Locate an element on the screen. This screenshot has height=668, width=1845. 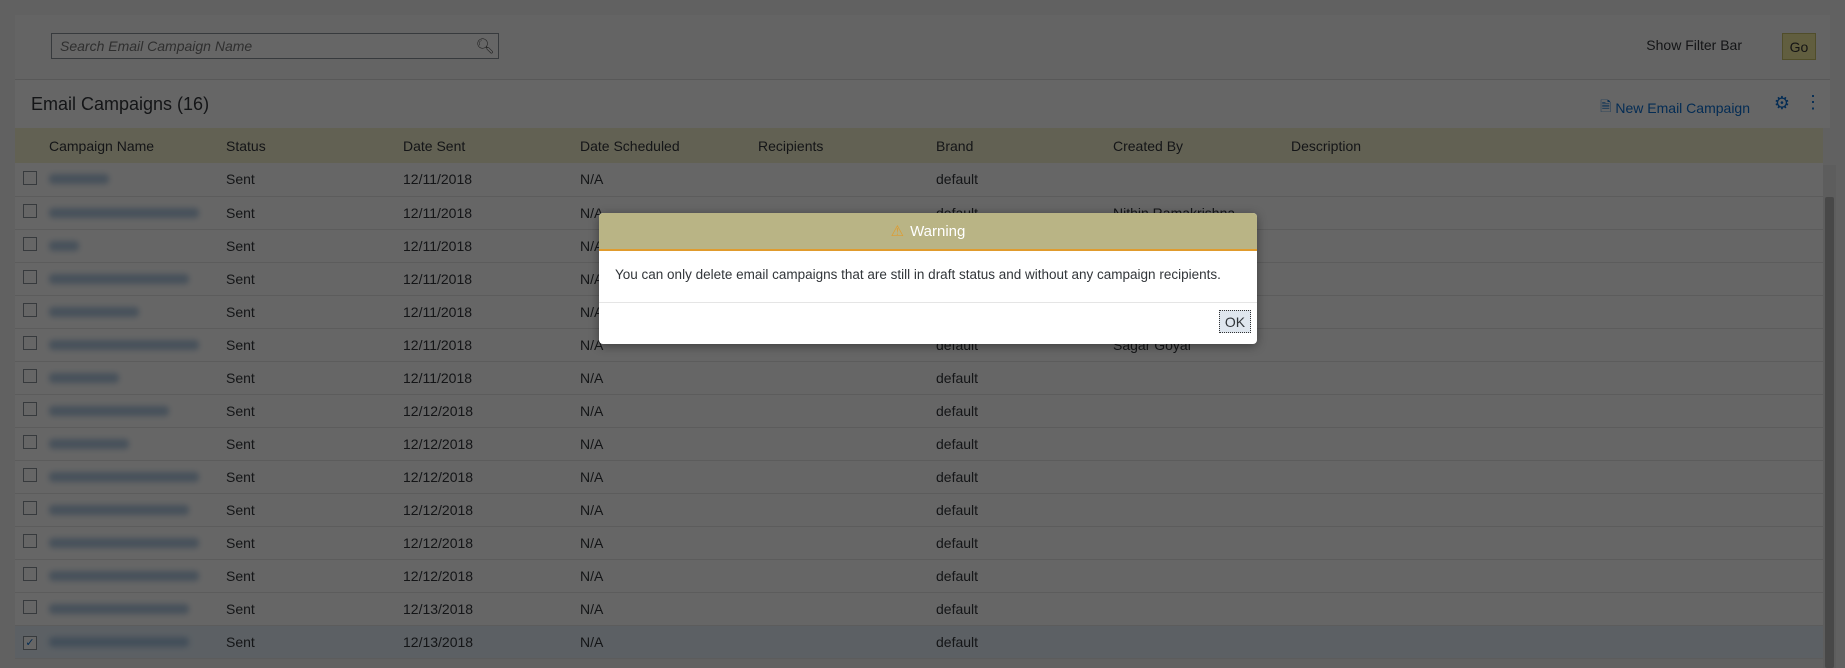
ok-button: OK is located at coordinates (1235, 321).